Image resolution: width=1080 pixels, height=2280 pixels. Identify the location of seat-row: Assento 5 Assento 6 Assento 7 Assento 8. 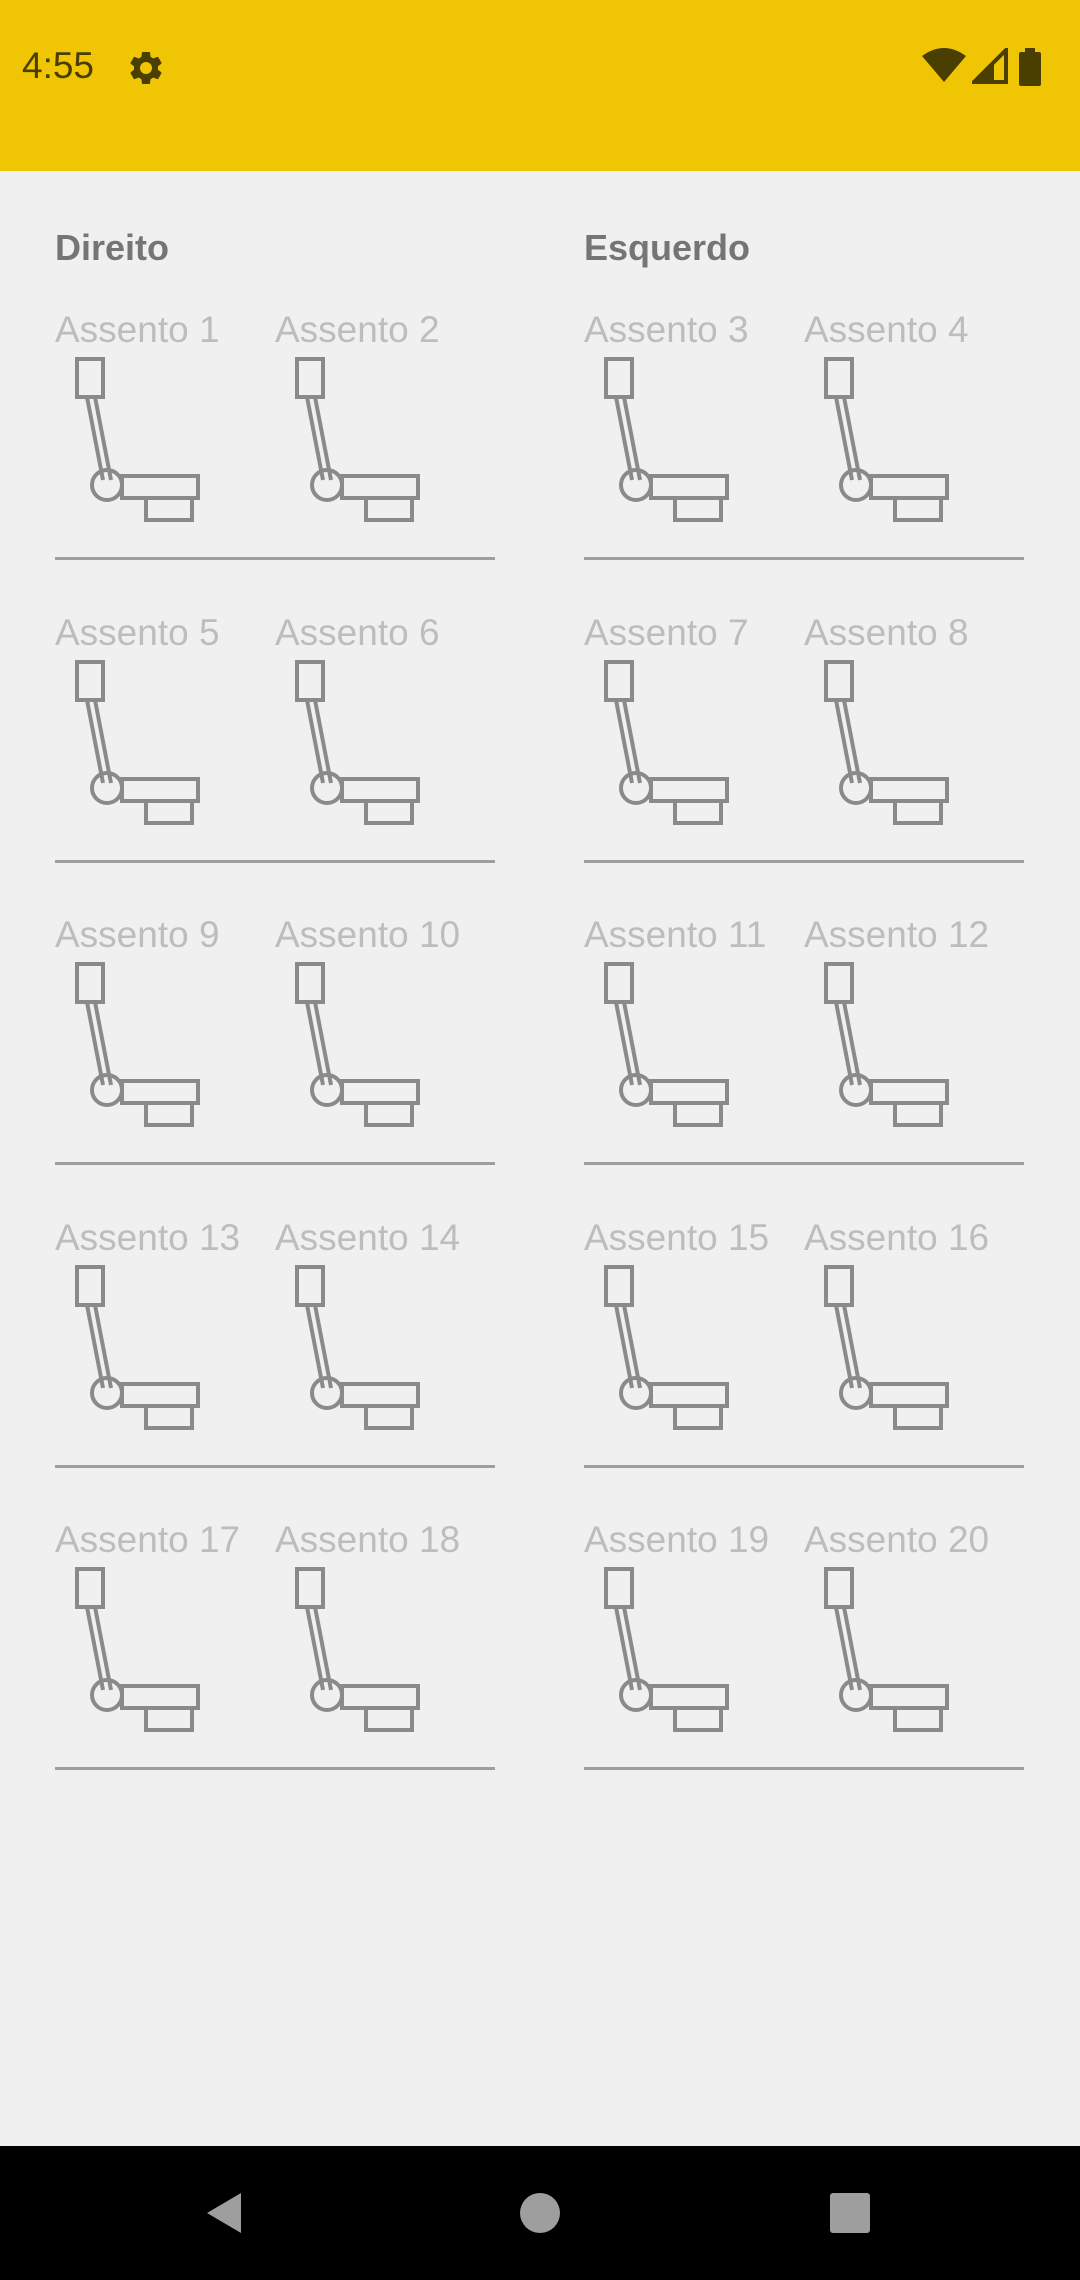
(540, 763).